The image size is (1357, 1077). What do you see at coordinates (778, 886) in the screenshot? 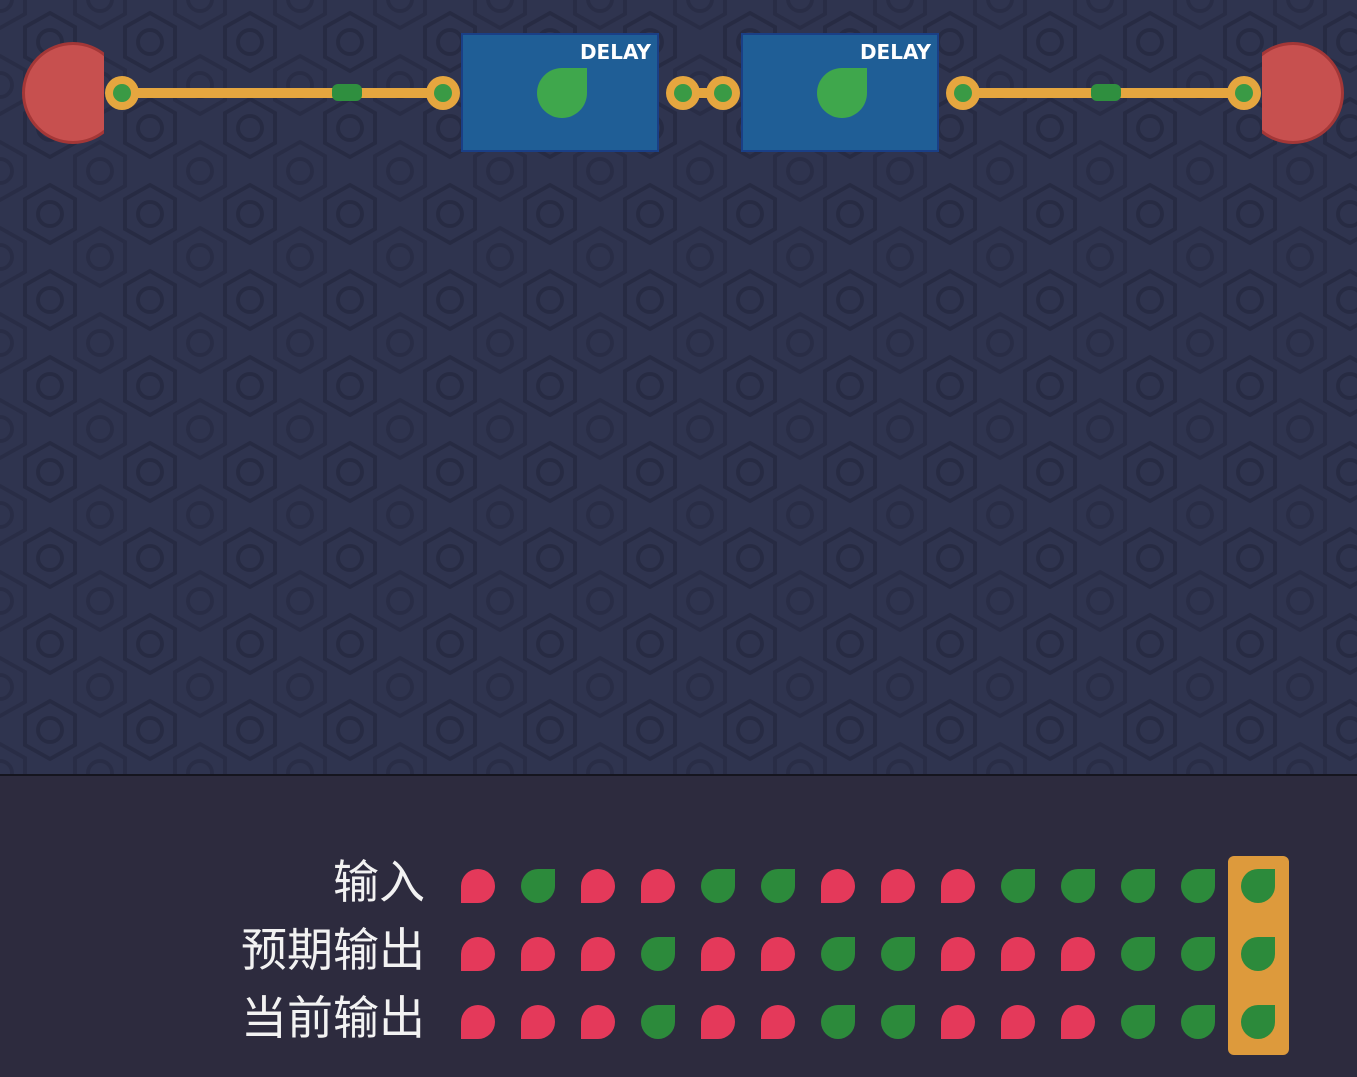
I see `input-signal-step-6-on` at bounding box center [778, 886].